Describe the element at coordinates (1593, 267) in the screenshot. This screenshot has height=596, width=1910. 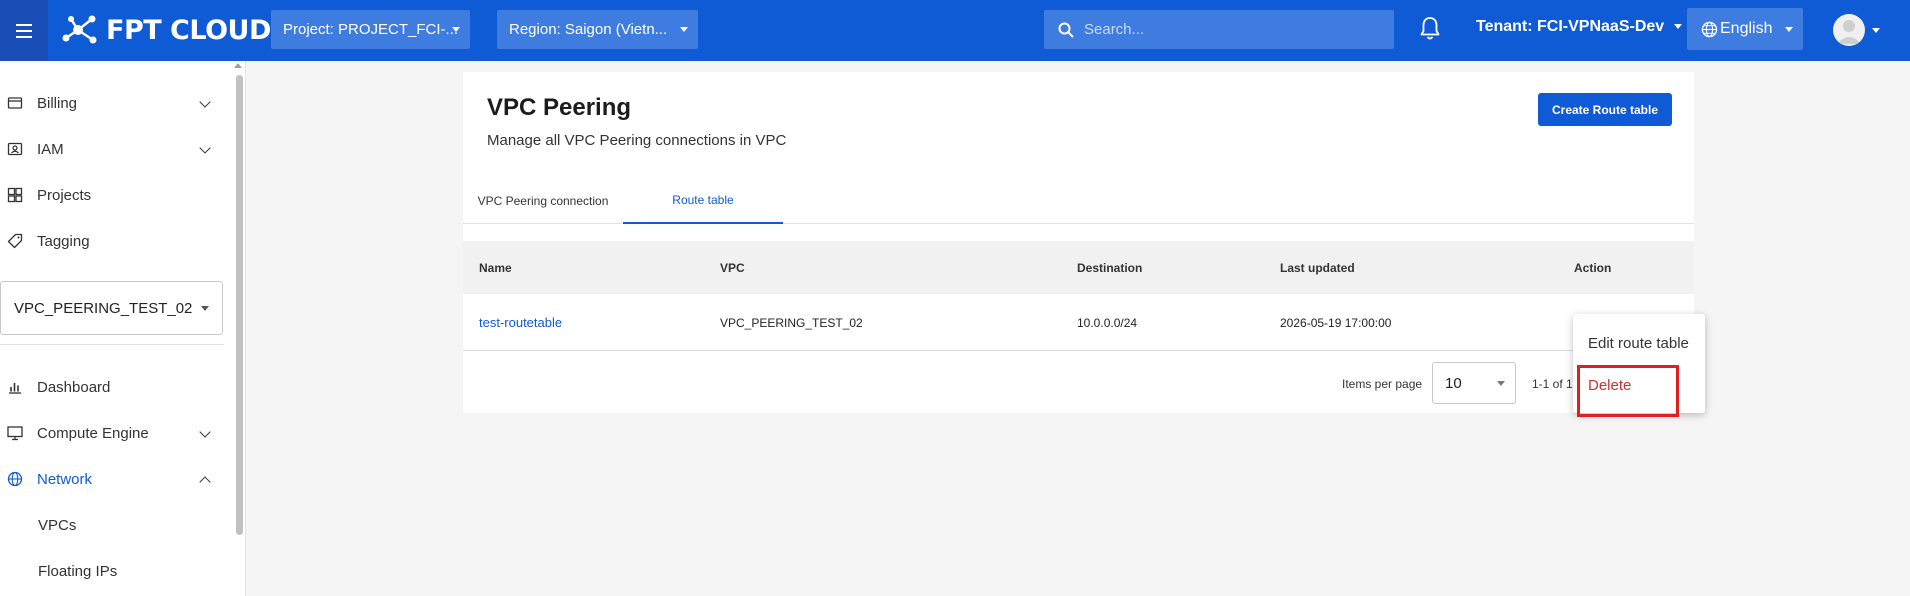
I see `column-header-action: Action` at that location.